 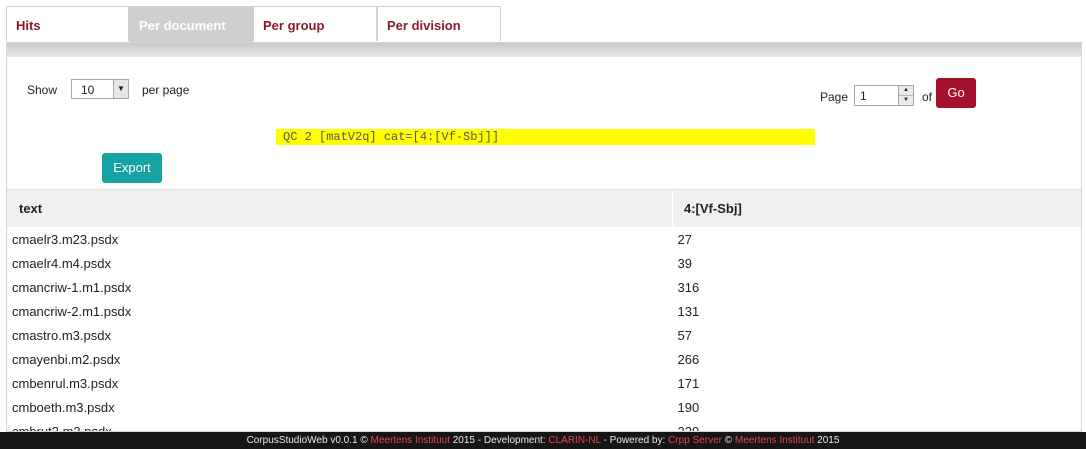 What do you see at coordinates (884, 95) in the screenshot?
I see `page-number-input: 1 ▲ ▼` at bounding box center [884, 95].